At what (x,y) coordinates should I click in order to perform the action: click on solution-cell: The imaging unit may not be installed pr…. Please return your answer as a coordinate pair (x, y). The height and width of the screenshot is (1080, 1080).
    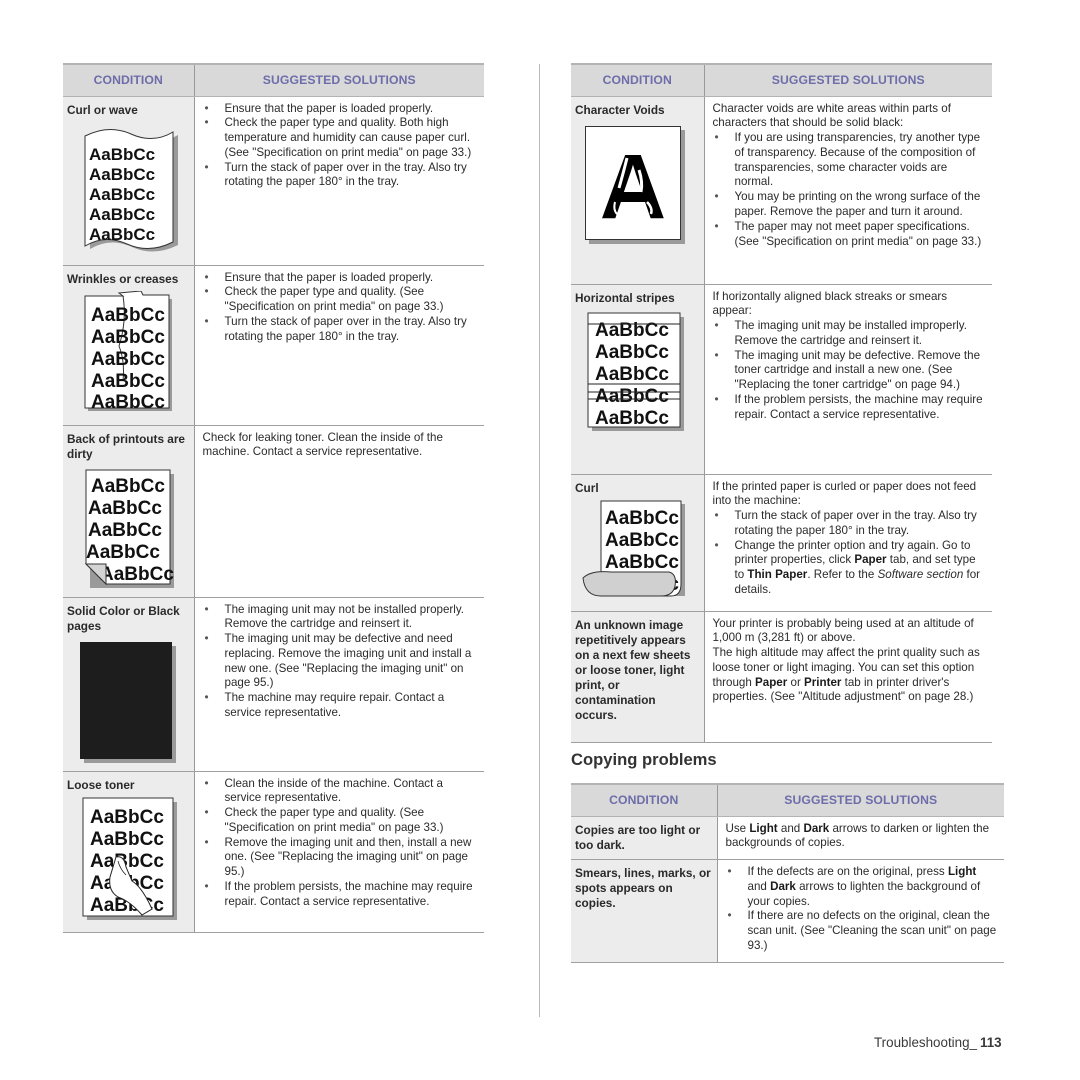
    Looking at the image, I should click on (339, 684).